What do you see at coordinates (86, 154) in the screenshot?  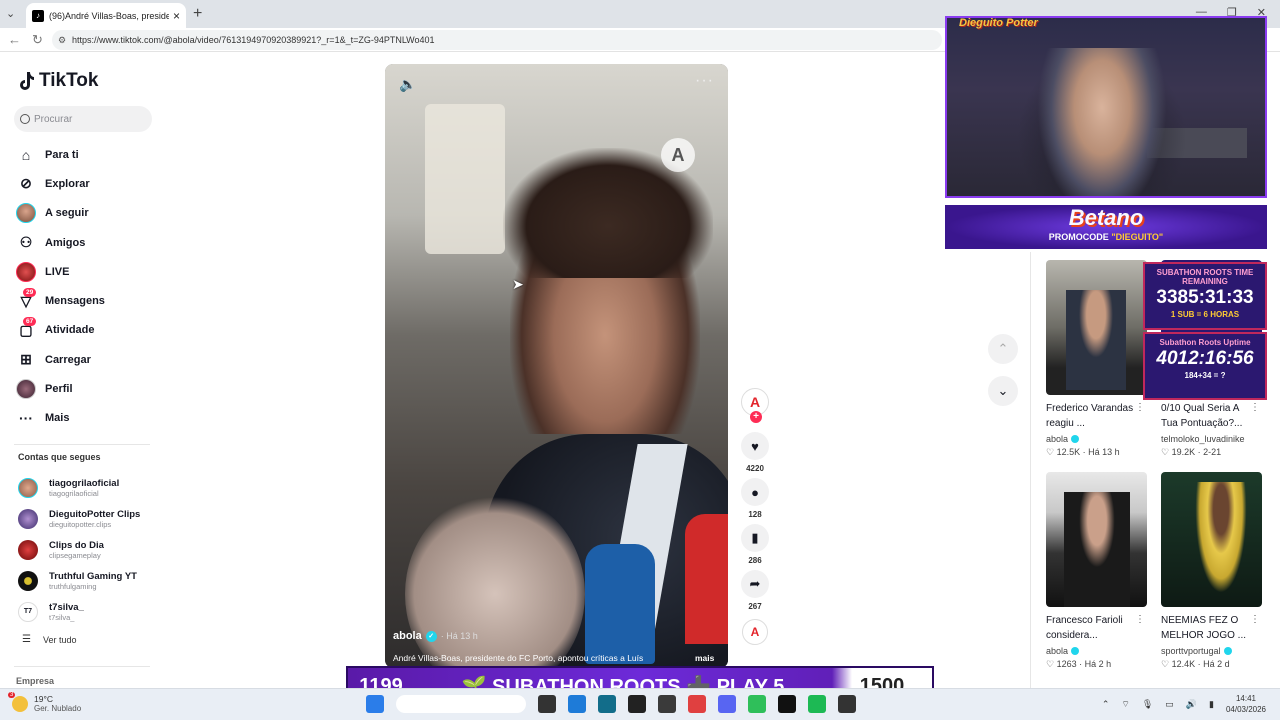 I see `nav-item-para-ti: ⌂ Para ti` at bounding box center [86, 154].